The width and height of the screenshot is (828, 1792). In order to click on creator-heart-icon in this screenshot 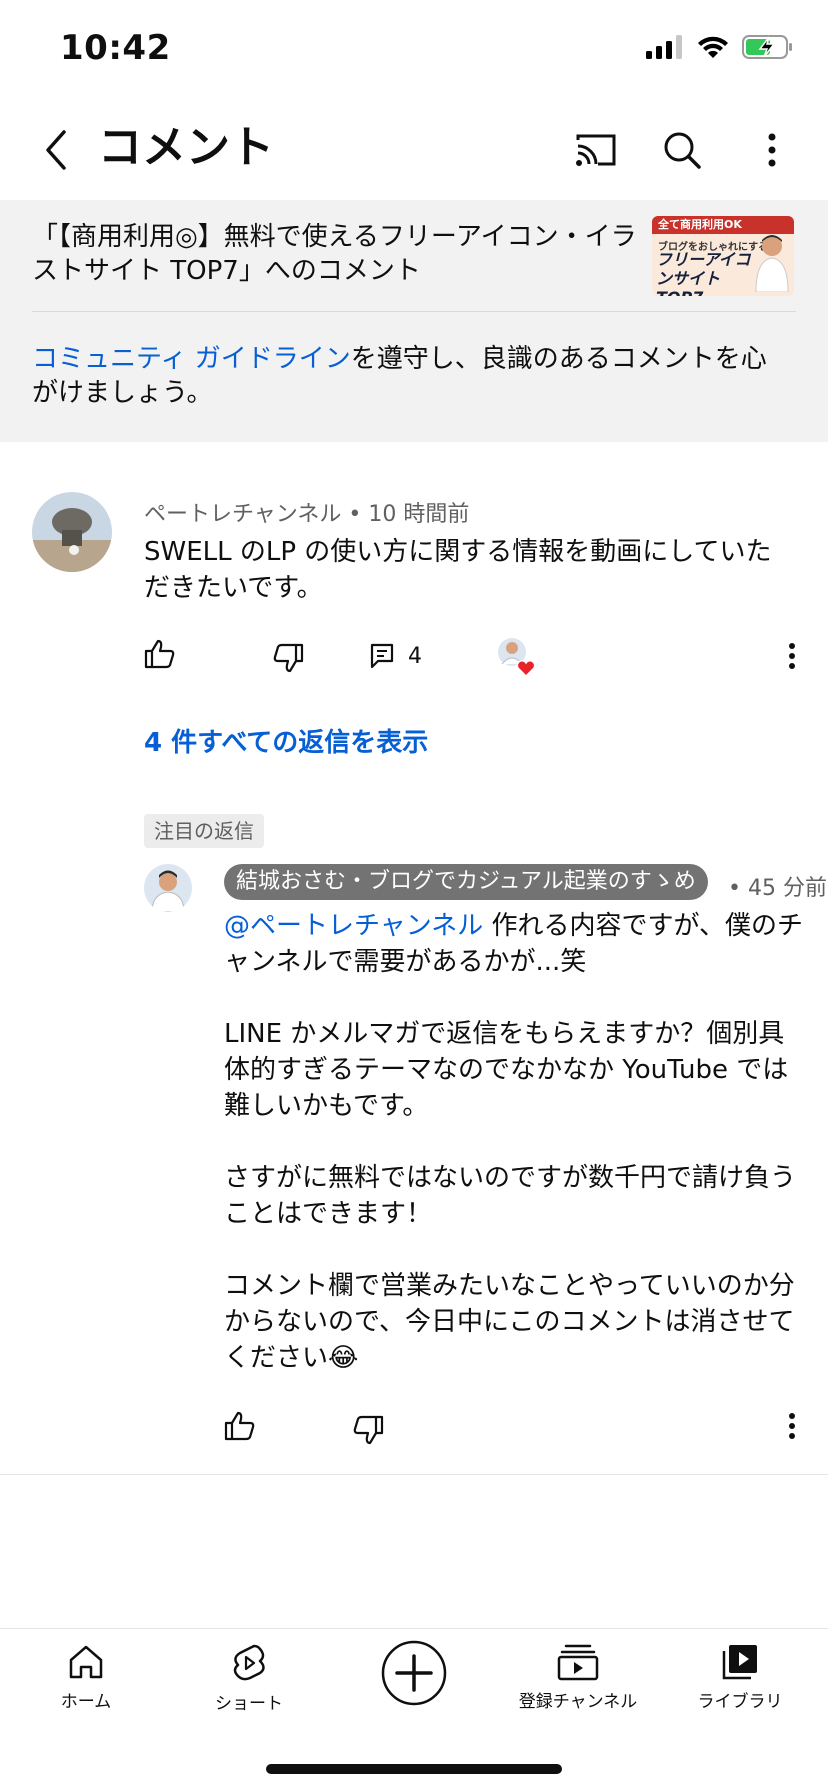, I will do `click(517, 658)`.